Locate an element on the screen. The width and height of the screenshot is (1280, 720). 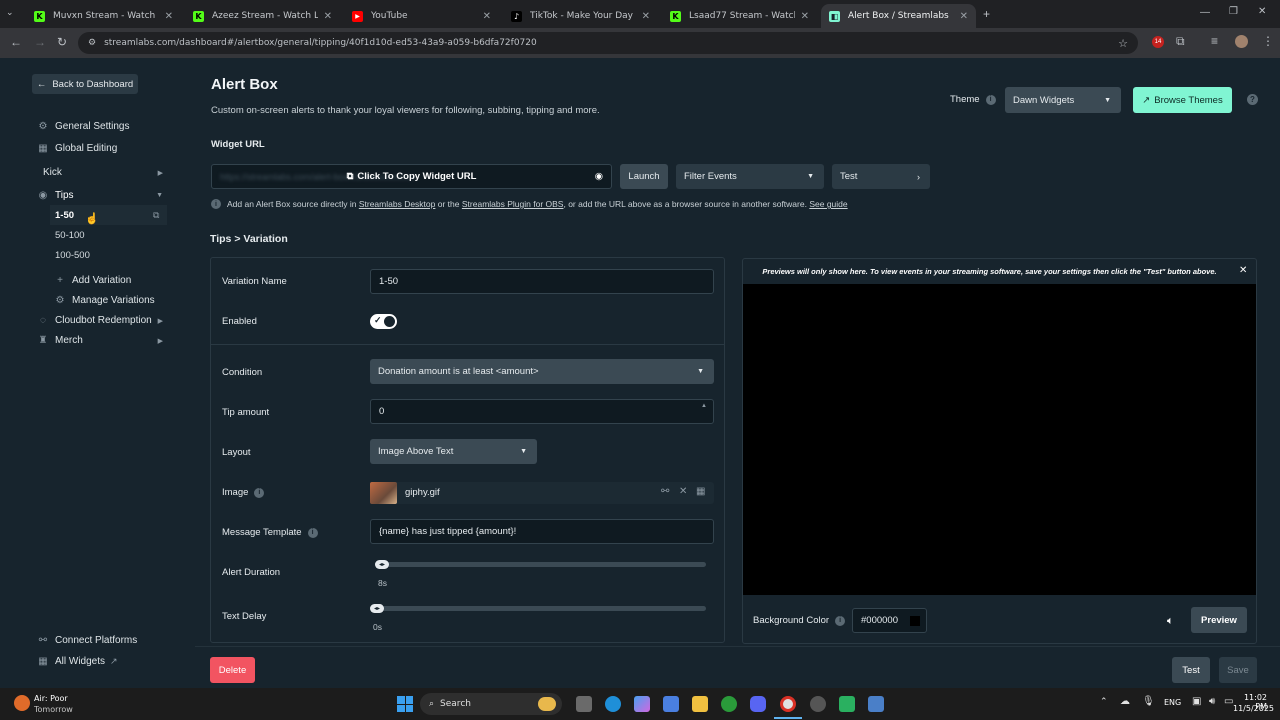
discord-icon is located at coordinates (758, 704).